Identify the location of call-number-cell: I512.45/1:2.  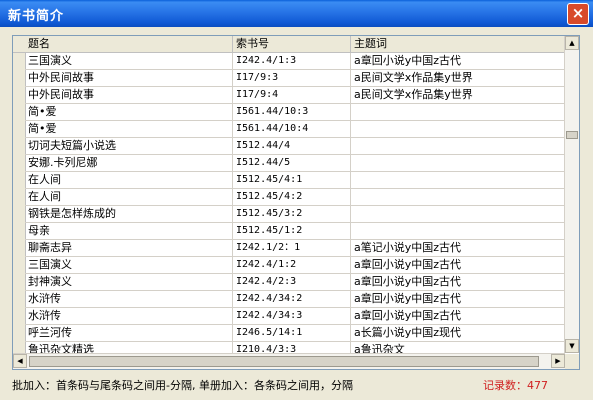
(292, 231).